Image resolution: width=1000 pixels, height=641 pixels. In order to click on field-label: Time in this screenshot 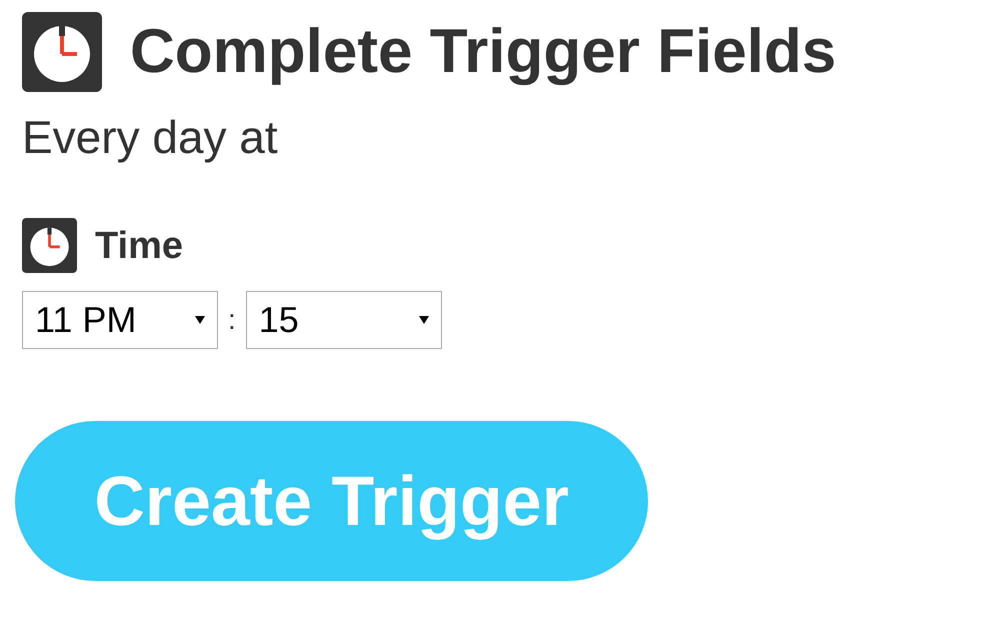, I will do `click(139, 245)`.